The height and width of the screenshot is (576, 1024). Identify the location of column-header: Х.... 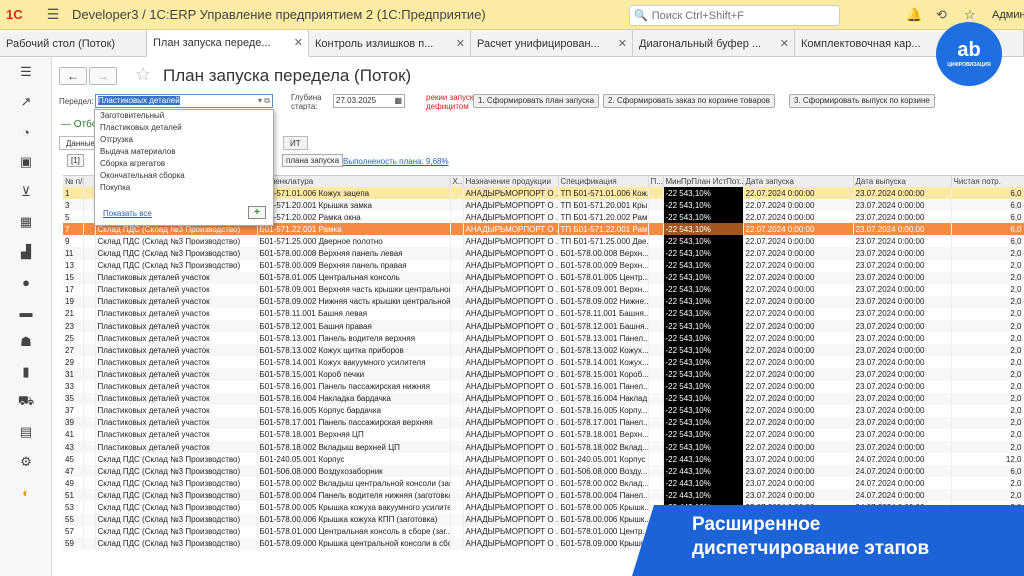
(457, 181).